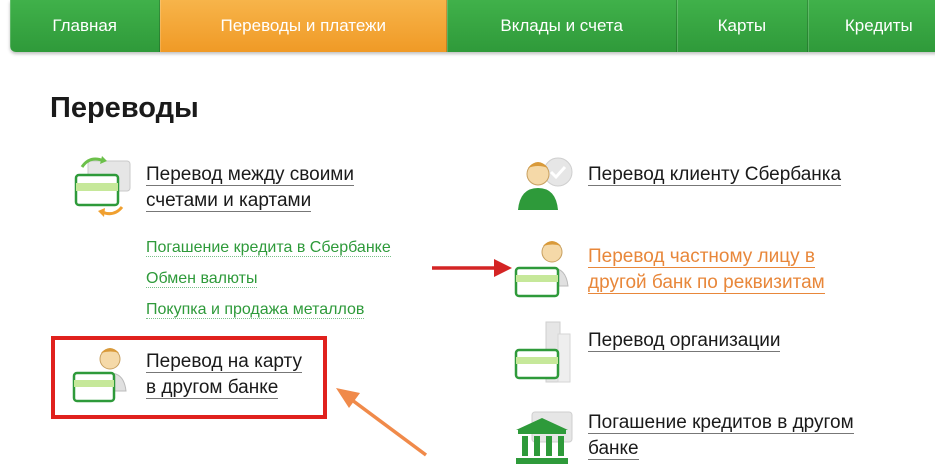 The width and height of the screenshot is (935, 468). What do you see at coordinates (472, 268) in the screenshot?
I see `red-arrow-icon` at bounding box center [472, 268].